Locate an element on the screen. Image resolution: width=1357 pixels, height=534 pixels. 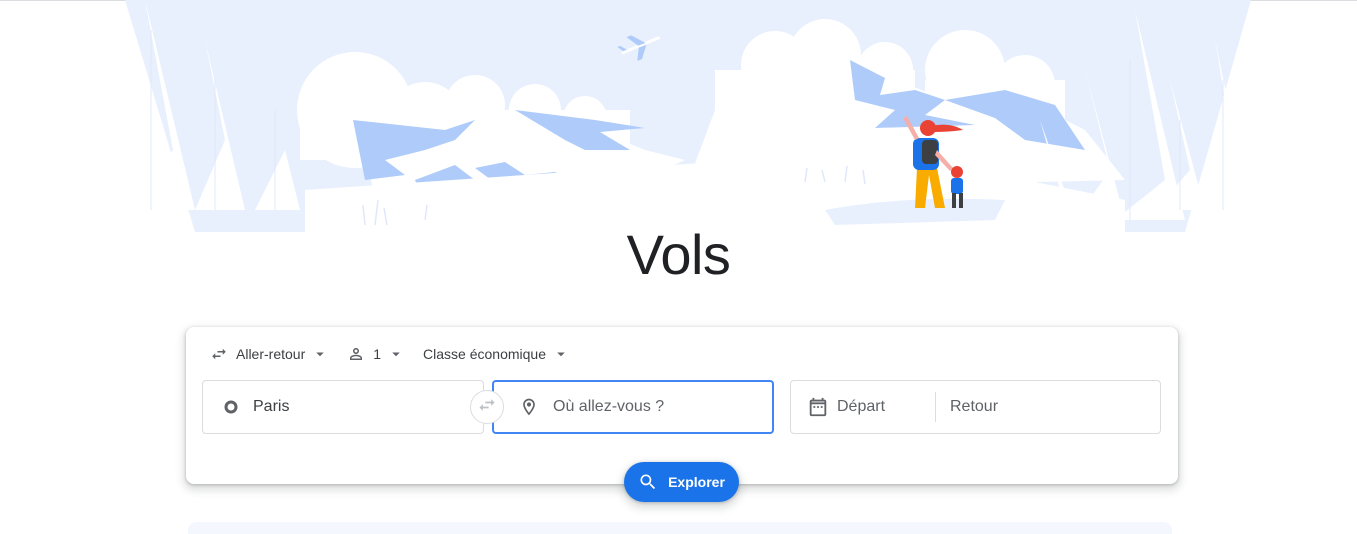
search-options: Aller-retour 1 Classe économique is located at coordinates (399, 354).